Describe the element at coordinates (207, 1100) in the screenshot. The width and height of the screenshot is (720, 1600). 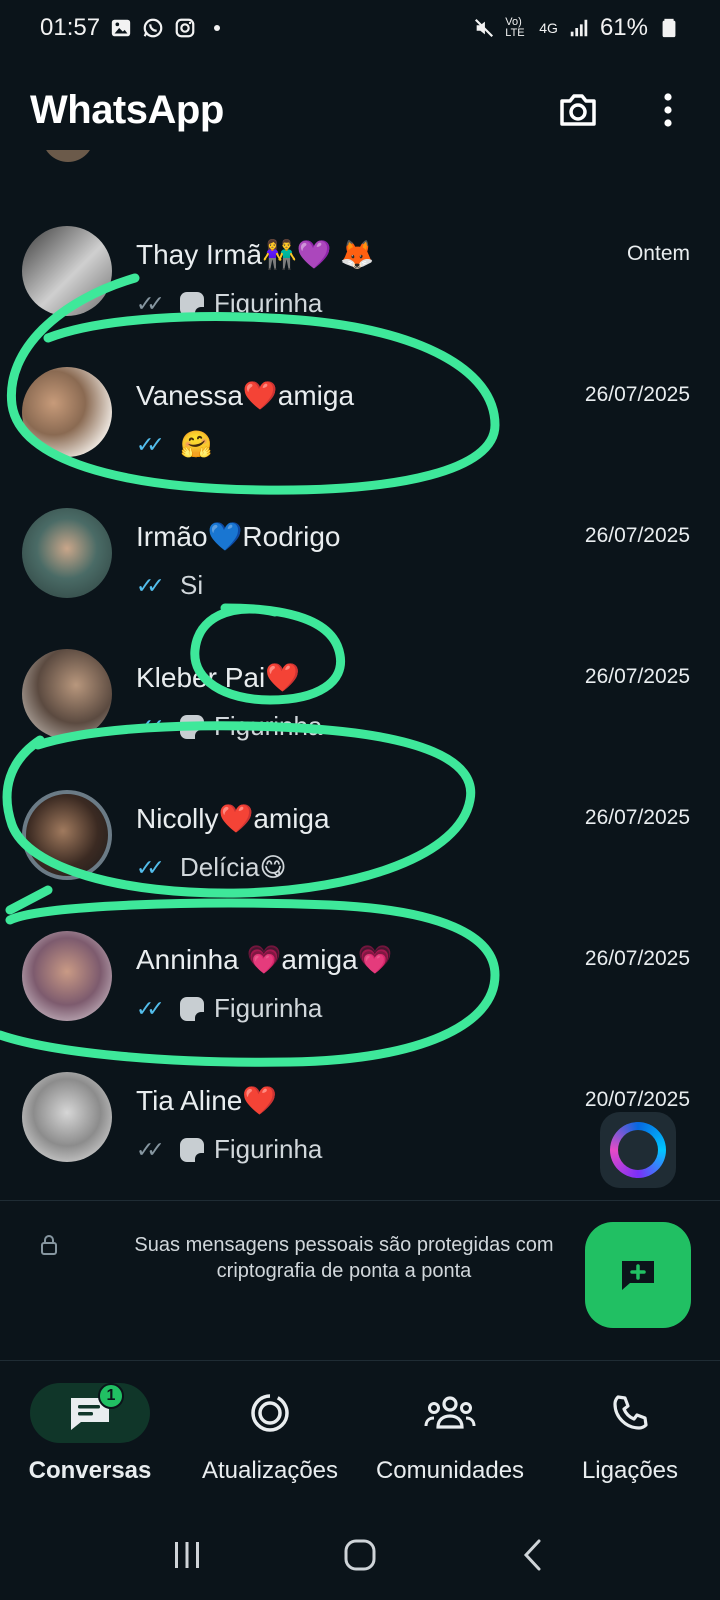
I see `chat-name: Tia Aline❤️` at that location.